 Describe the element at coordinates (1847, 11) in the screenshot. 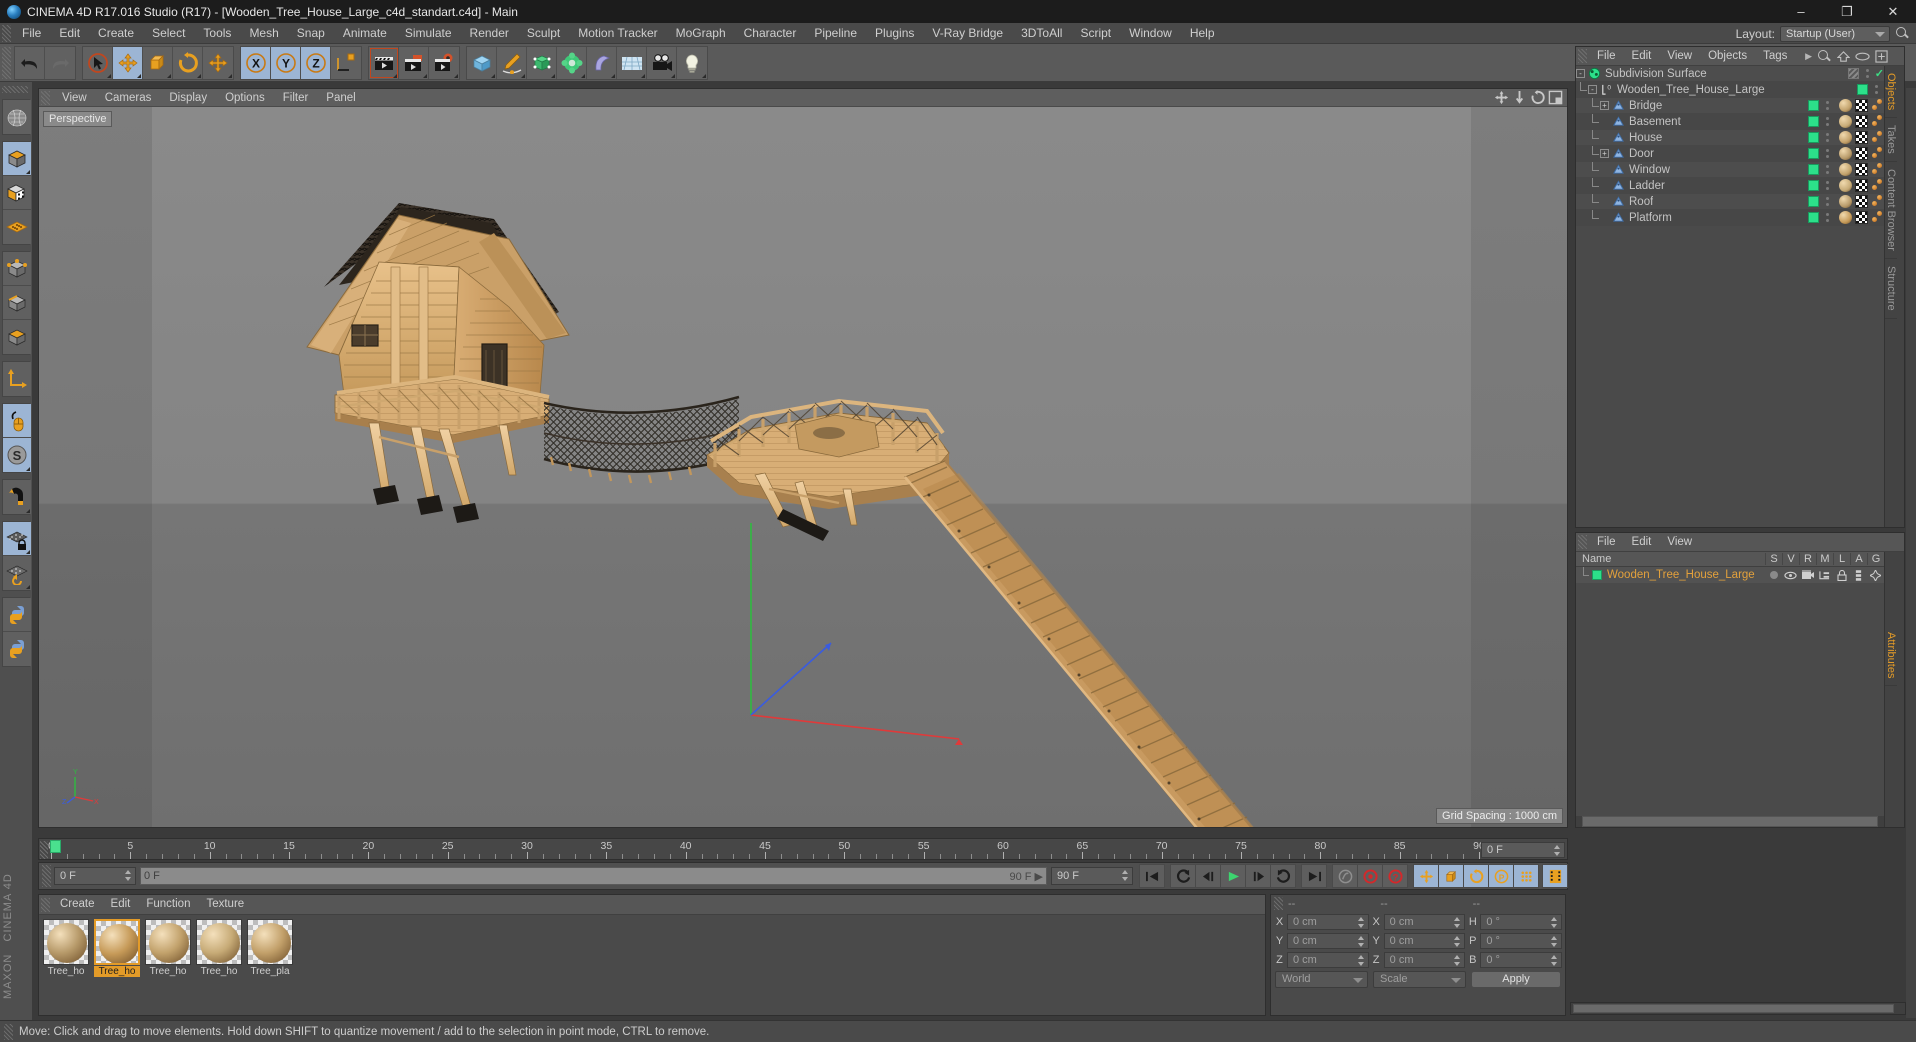

I see `maximize-button: ❐` at that location.